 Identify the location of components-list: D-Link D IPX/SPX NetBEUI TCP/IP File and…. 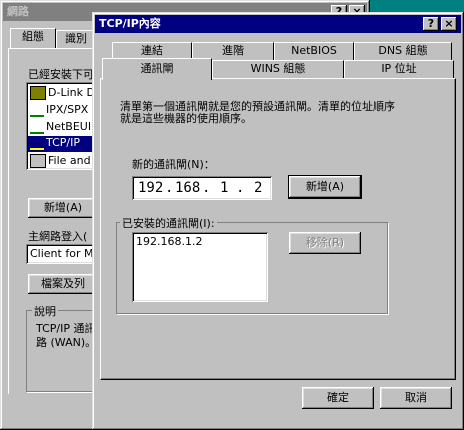
(61, 126).